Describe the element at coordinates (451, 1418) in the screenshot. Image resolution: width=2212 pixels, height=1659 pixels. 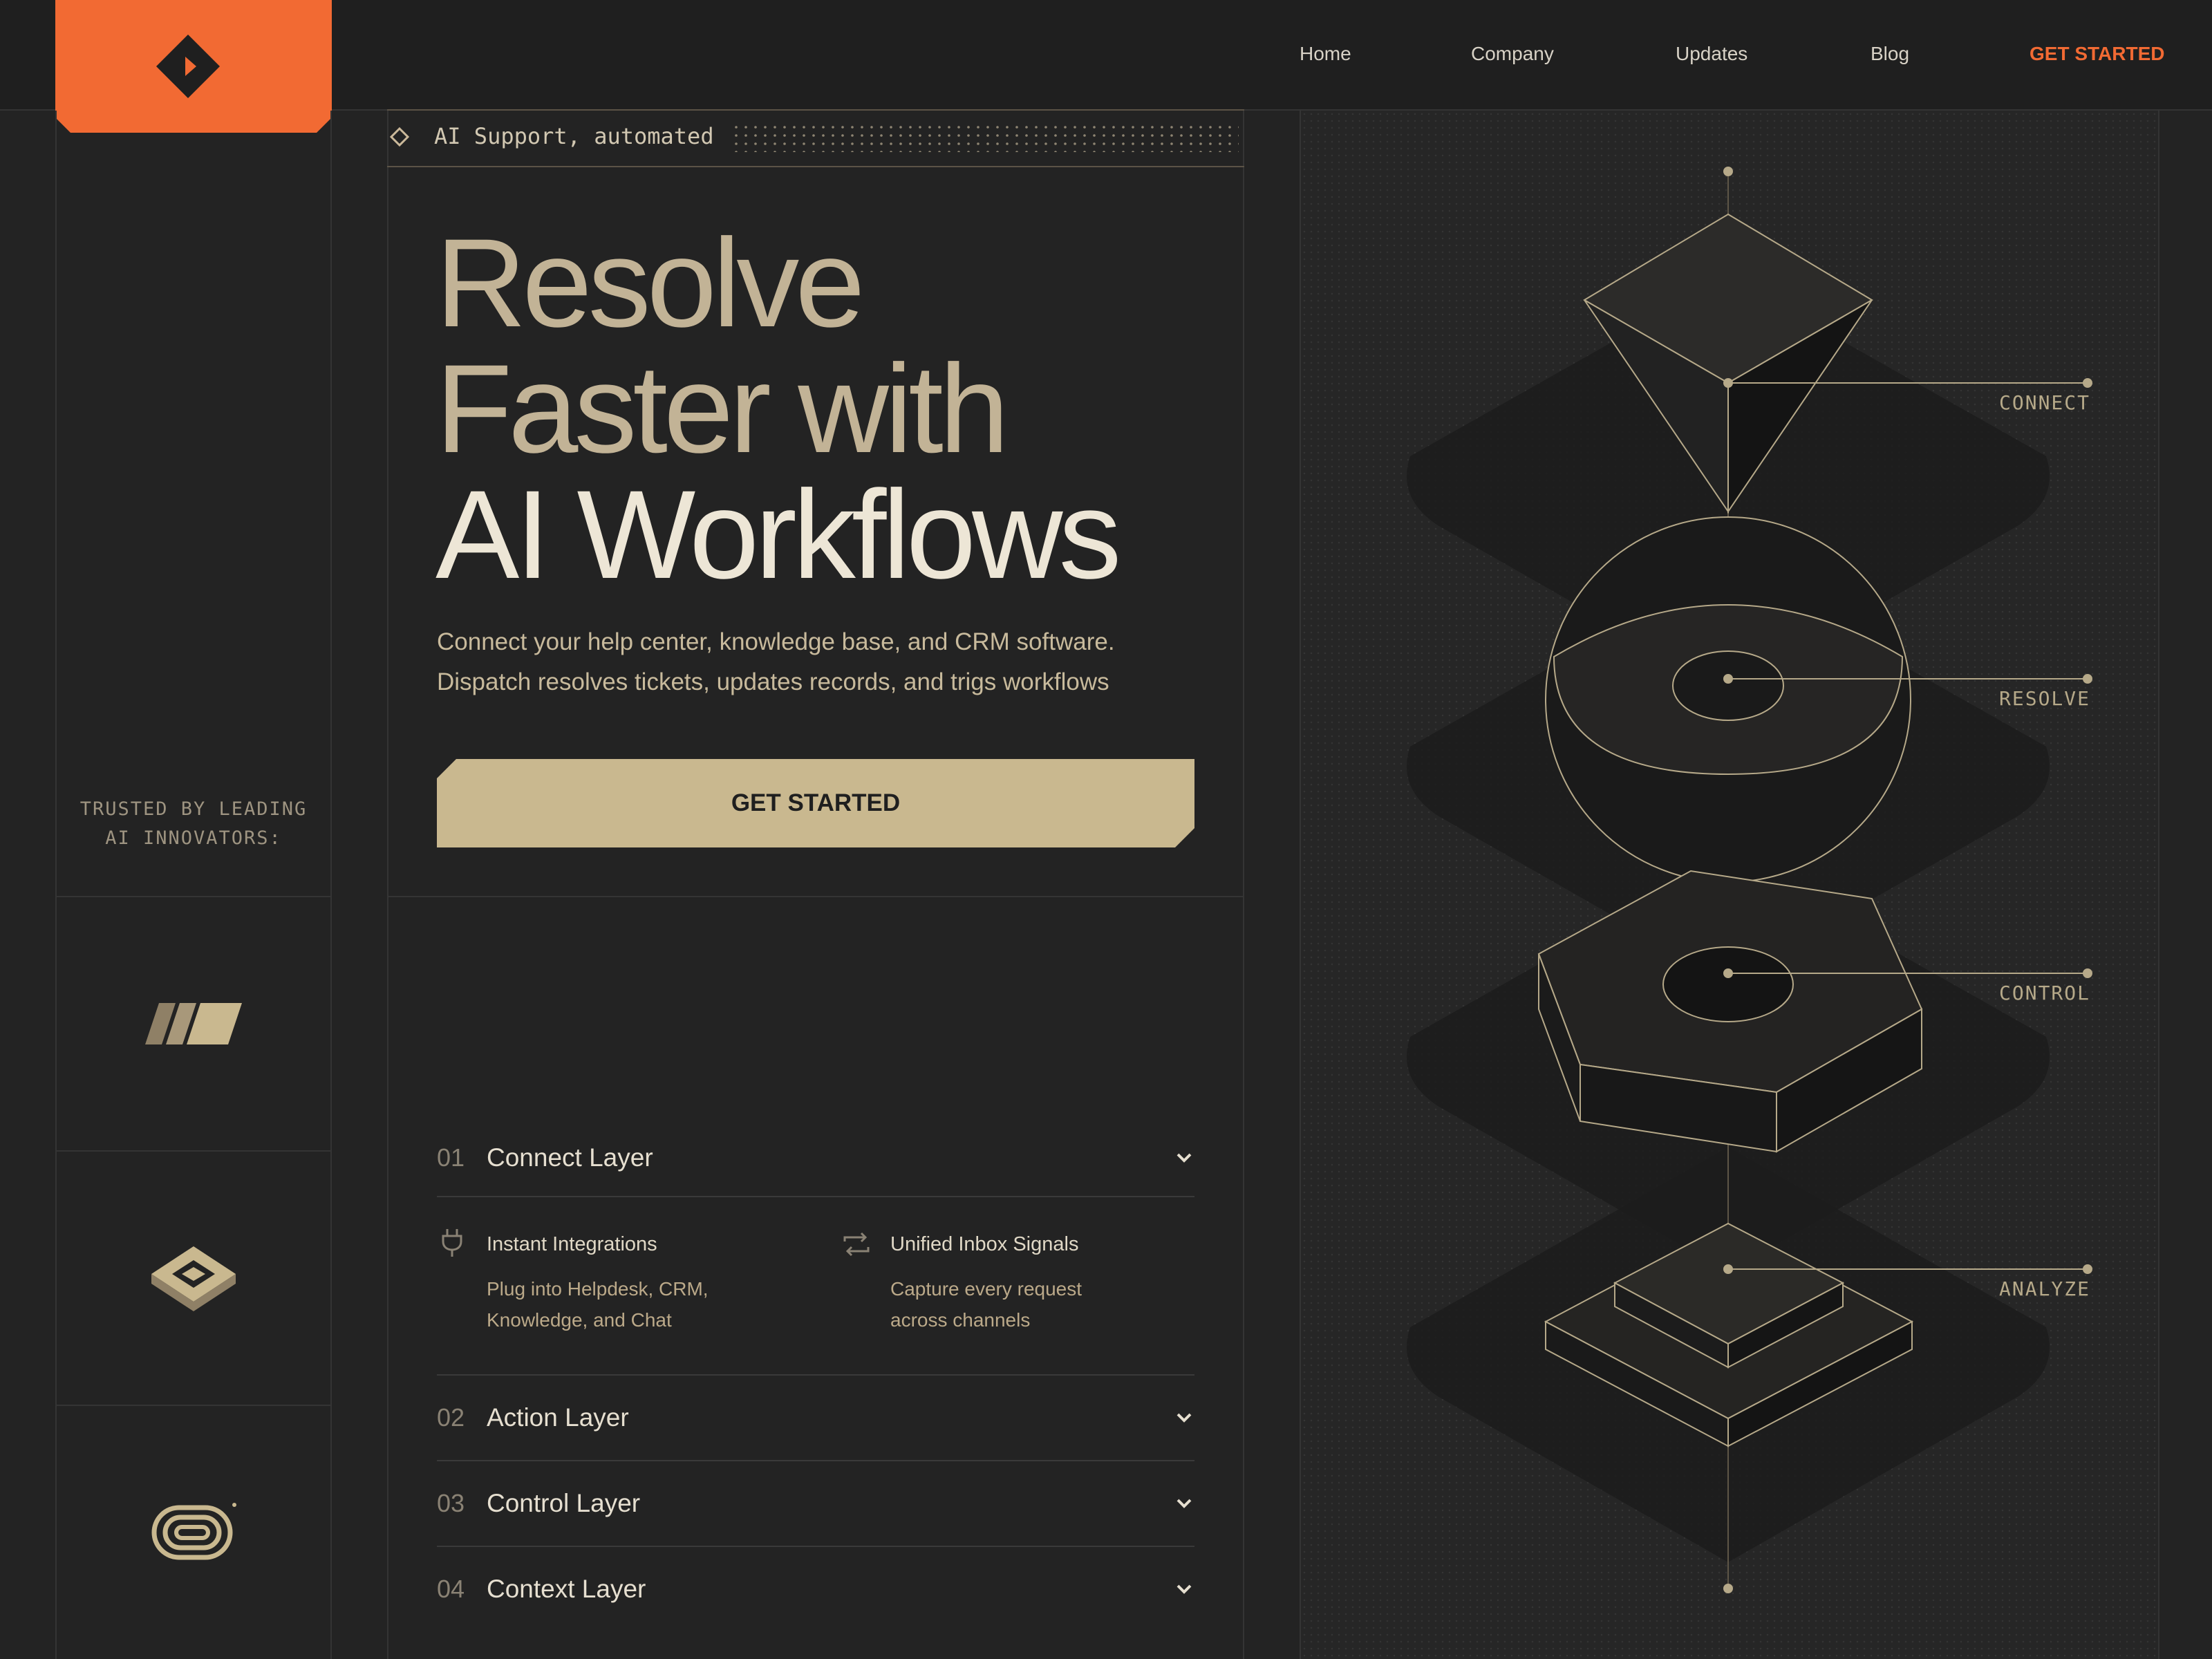
I see `accordion-number: 02` at that location.